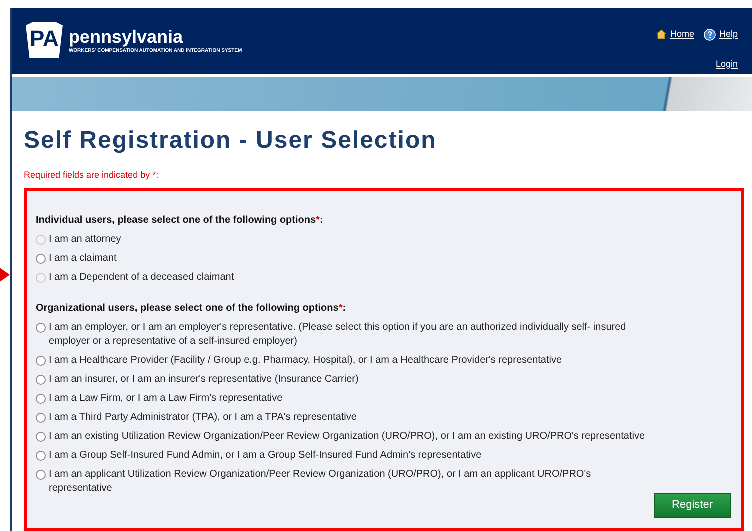 Image resolution: width=752 pixels, height=531 pixels. I want to click on option-label: I am a claimant, so click(83, 259).